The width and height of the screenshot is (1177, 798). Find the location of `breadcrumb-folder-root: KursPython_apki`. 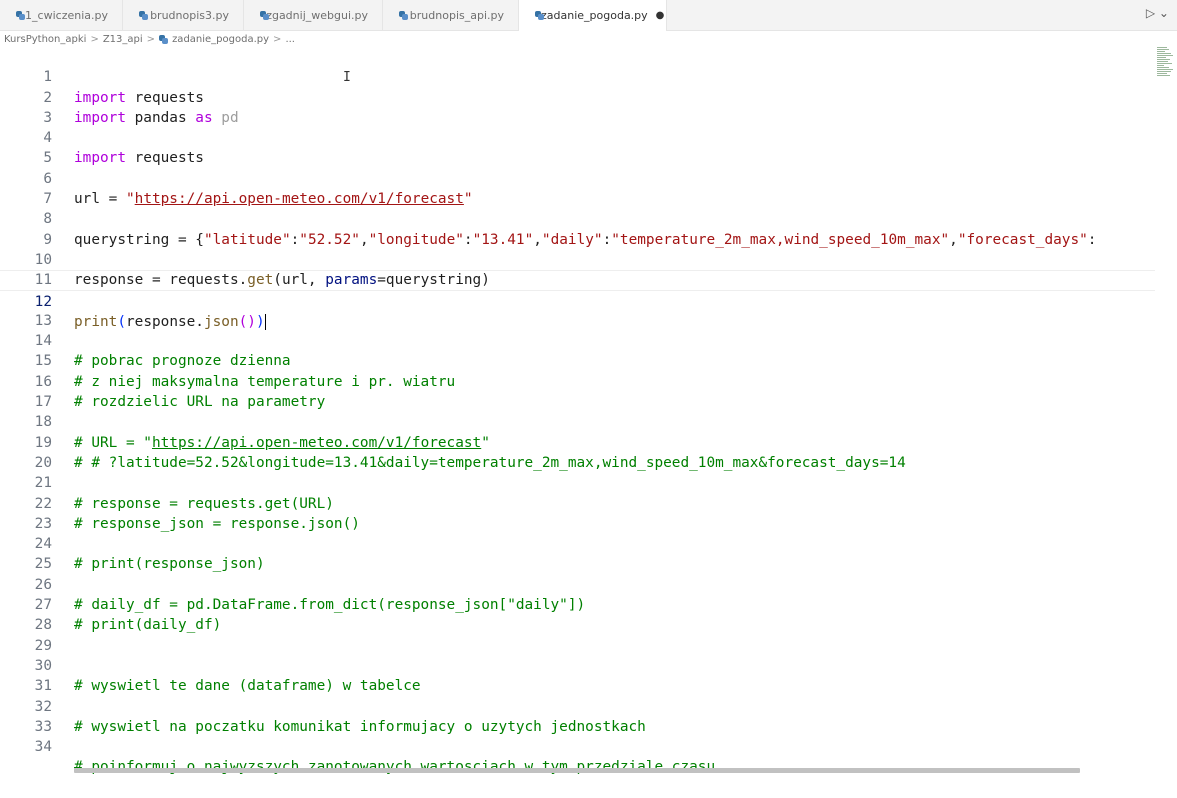

breadcrumb-folder-root: KursPython_apki is located at coordinates (45, 39).